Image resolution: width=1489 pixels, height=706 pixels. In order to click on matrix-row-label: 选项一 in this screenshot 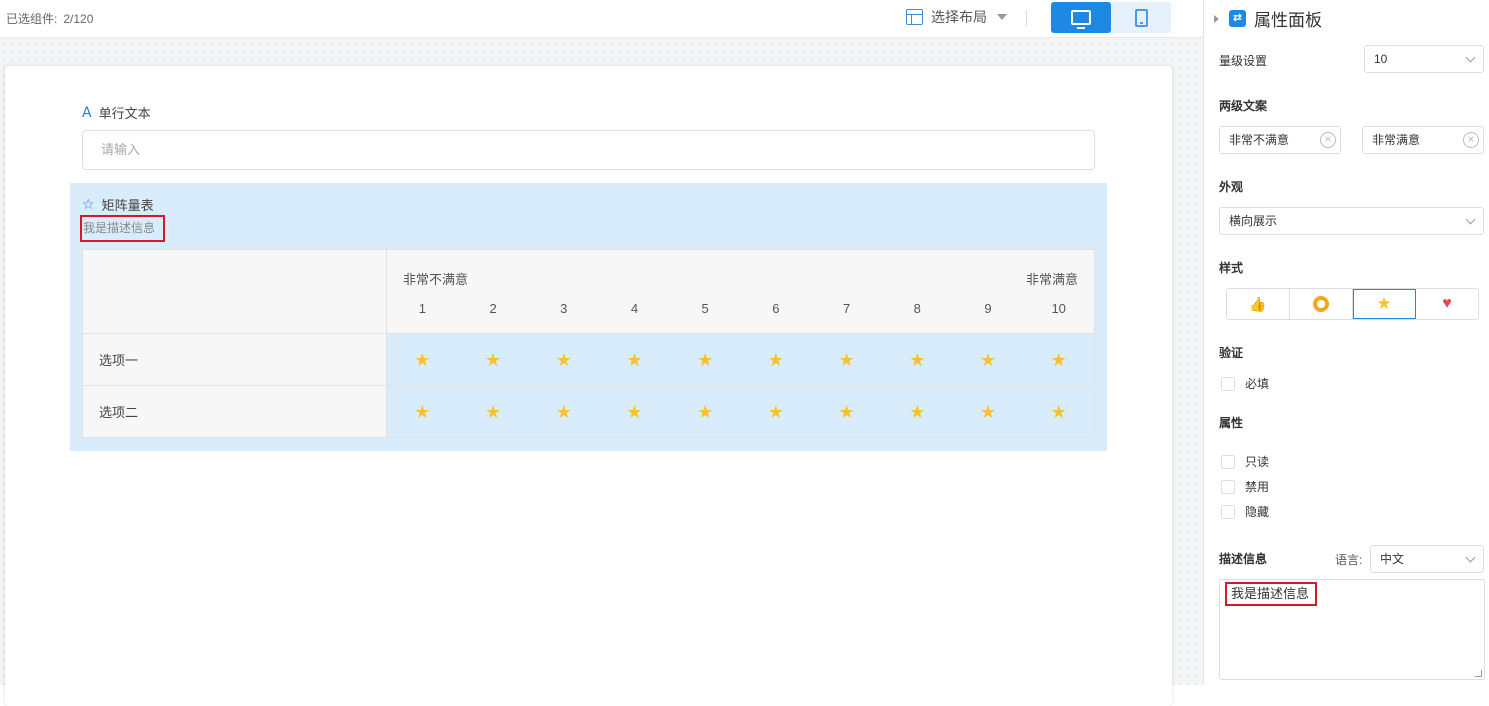, I will do `click(234, 359)`.